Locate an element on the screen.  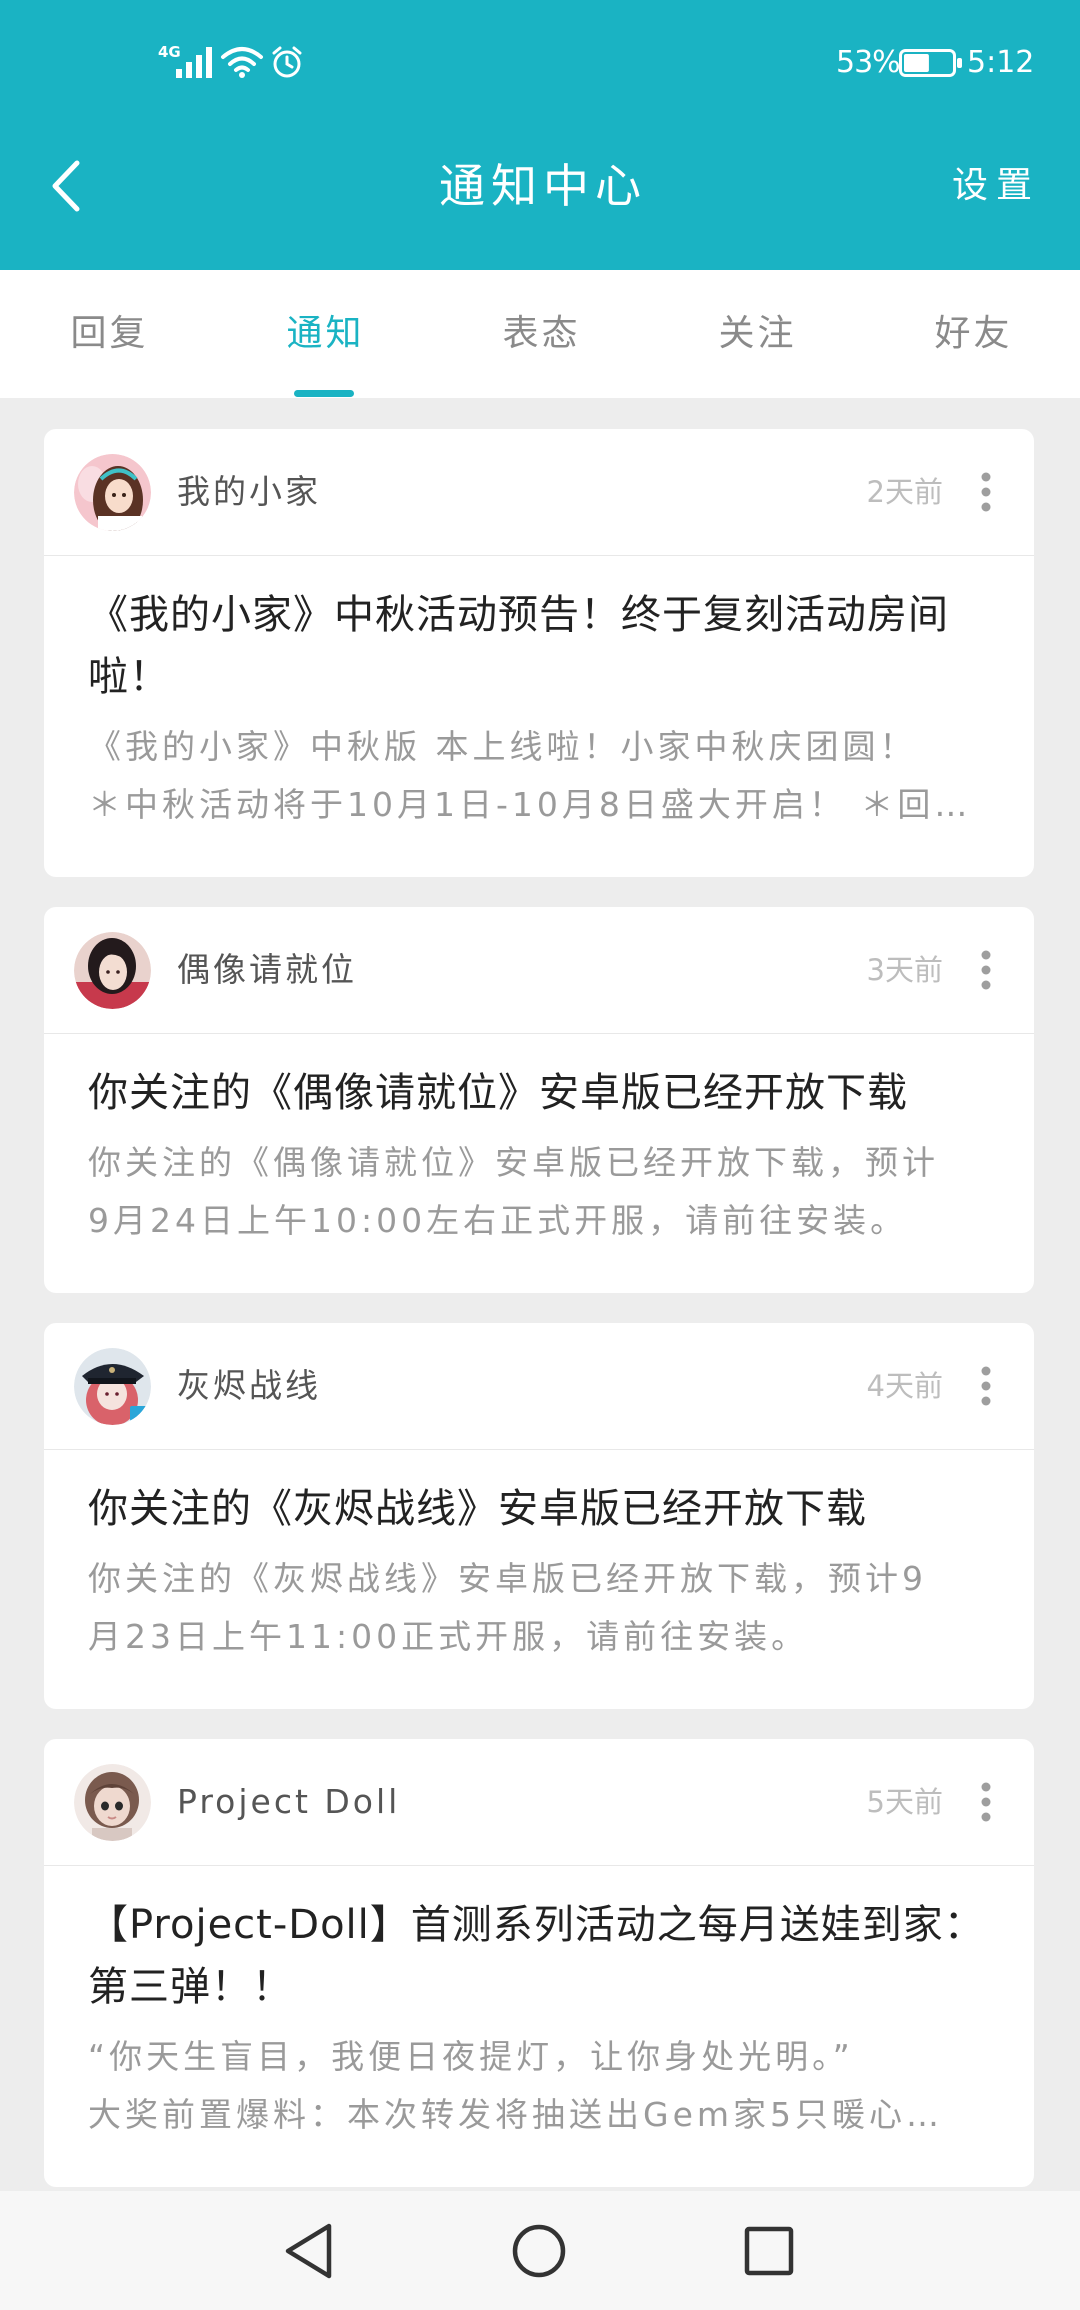
officer-avatar-icon is located at coordinates (112, 1386).